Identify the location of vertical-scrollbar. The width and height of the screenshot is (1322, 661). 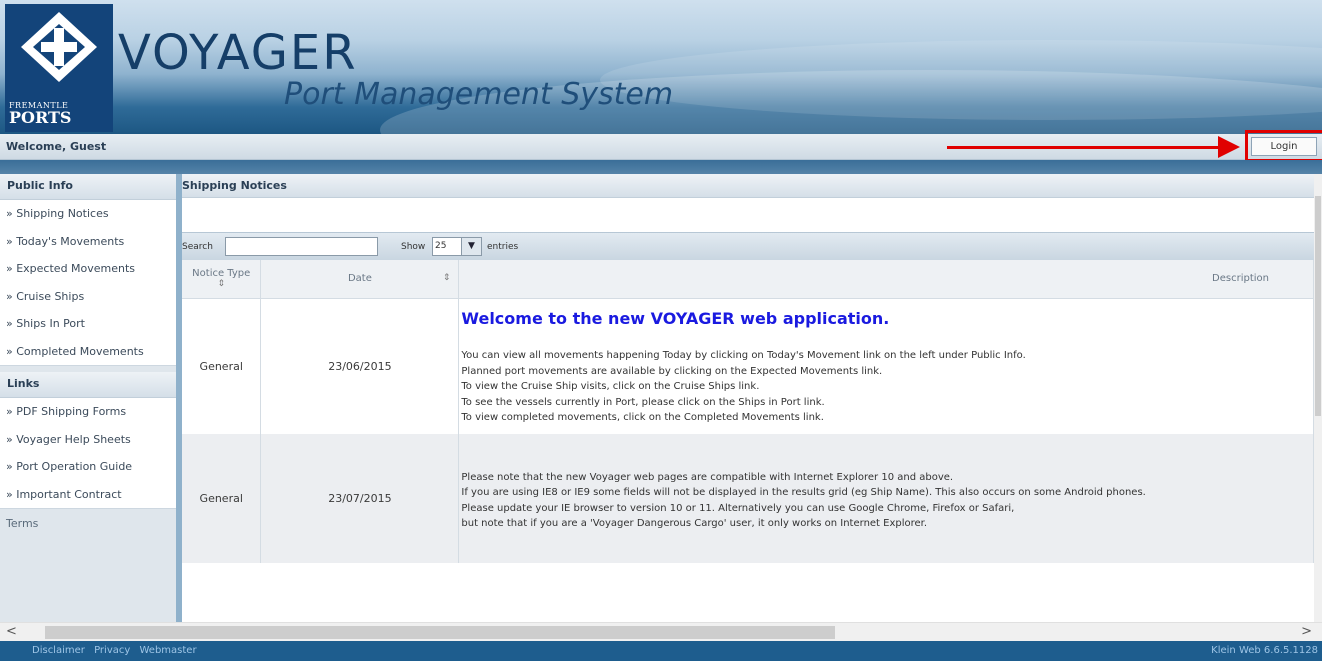
(1318, 398).